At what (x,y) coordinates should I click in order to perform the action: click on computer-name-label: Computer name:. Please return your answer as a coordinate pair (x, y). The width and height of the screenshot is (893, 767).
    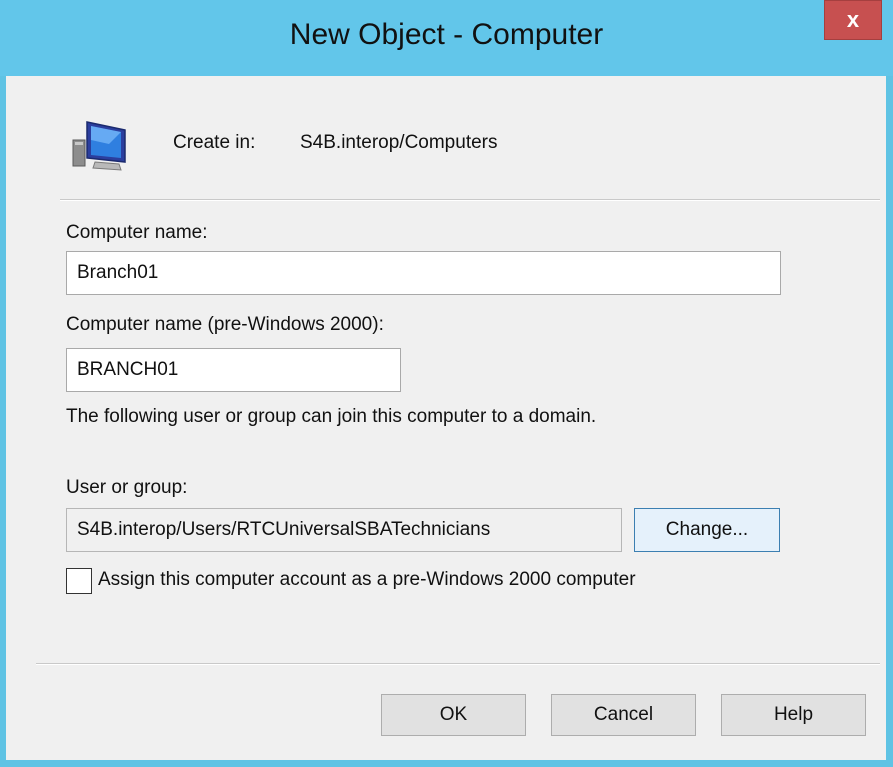
    Looking at the image, I should click on (137, 232).